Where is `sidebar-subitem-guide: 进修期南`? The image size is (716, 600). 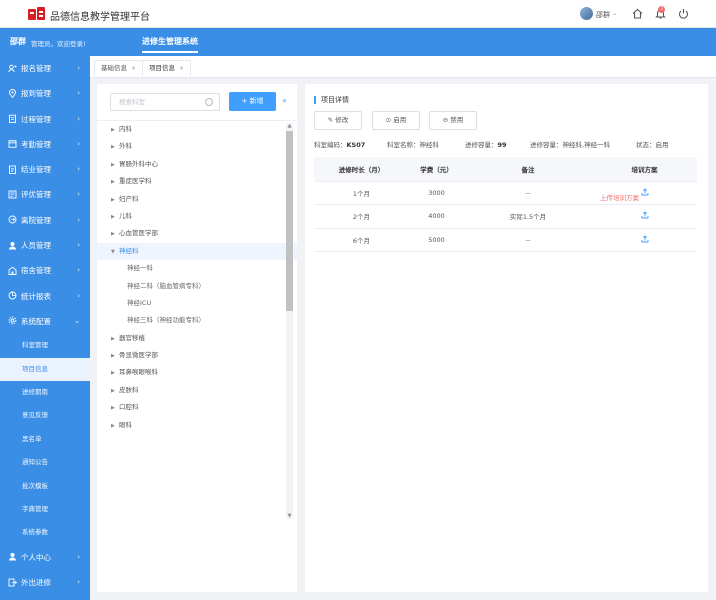
sidebar-subitem-guide: 进修期南 is located at coordinates (45, 392).